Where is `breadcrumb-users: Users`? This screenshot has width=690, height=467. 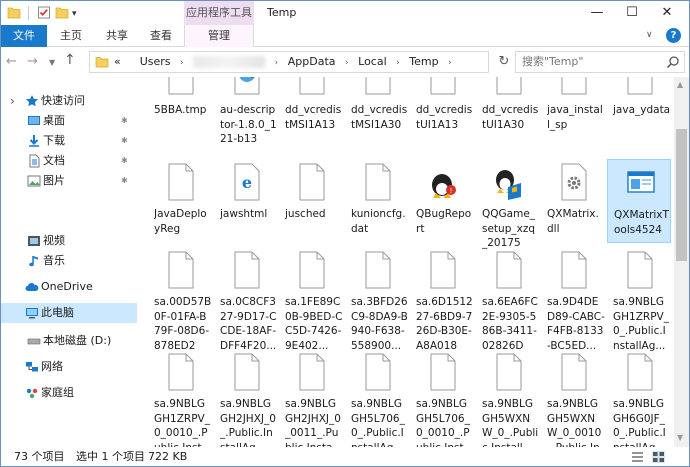
breadcrumb-users: Users is located at coordinates (155, 62).